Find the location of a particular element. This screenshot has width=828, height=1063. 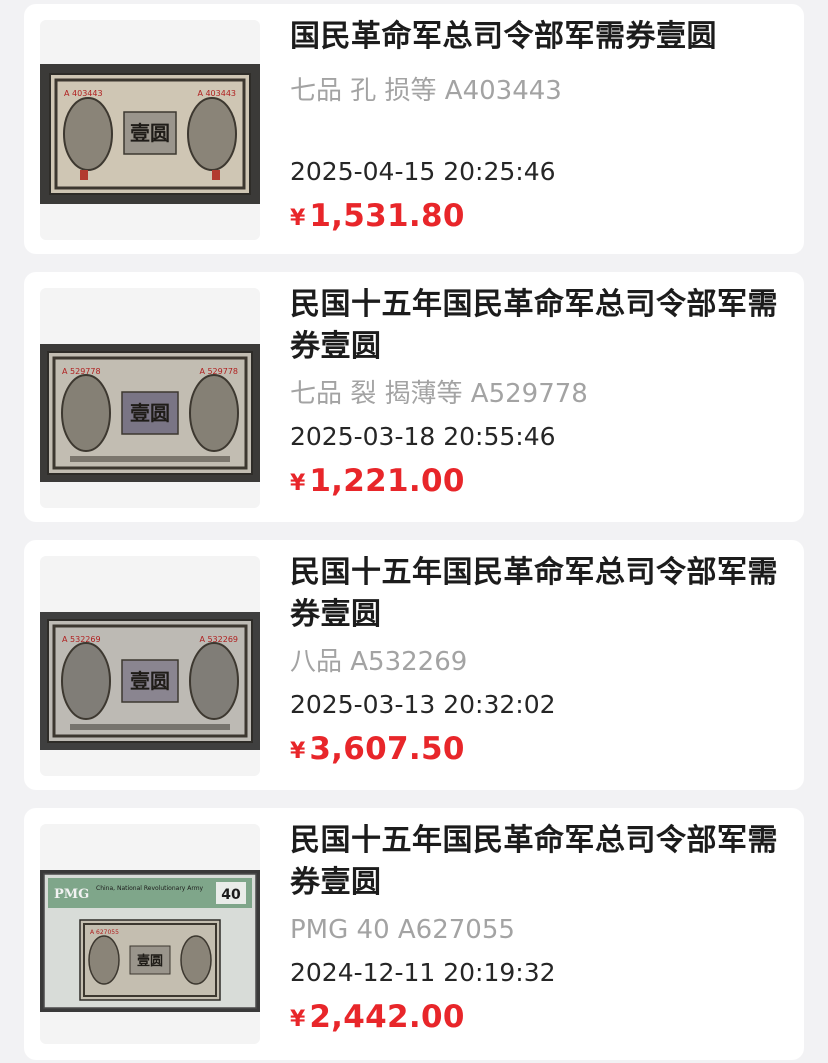

svg-text:China, National Revolutionary: China, National Revolutionary Army is located at coordinates (150, 888).